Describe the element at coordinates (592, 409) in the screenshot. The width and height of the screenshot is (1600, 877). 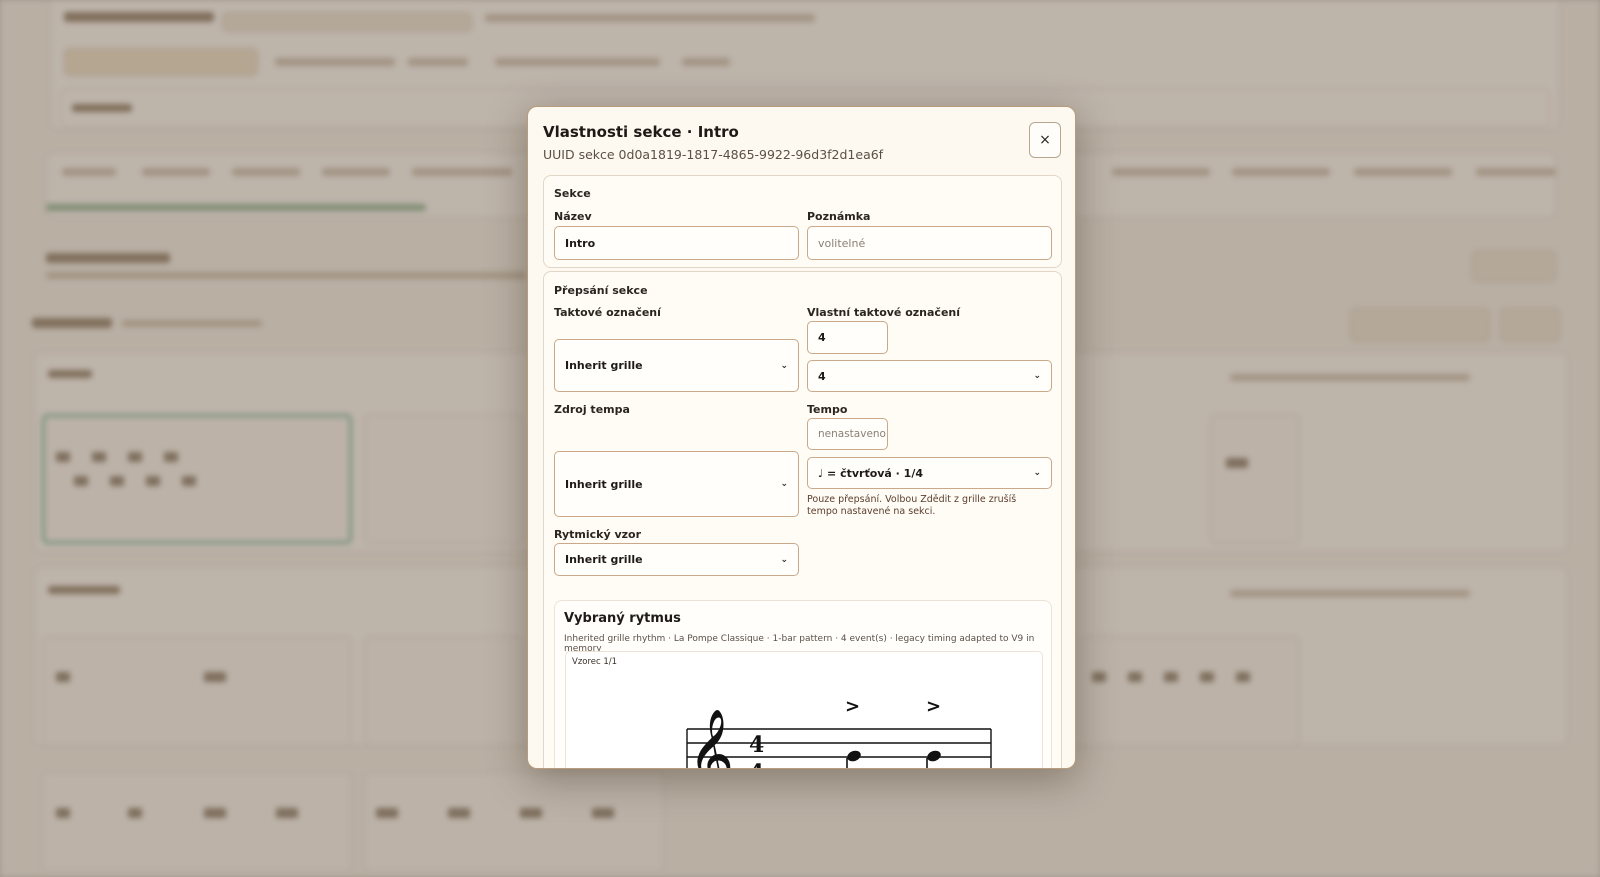
I see `tempo-source-label: Zdroj tempa` at that location.